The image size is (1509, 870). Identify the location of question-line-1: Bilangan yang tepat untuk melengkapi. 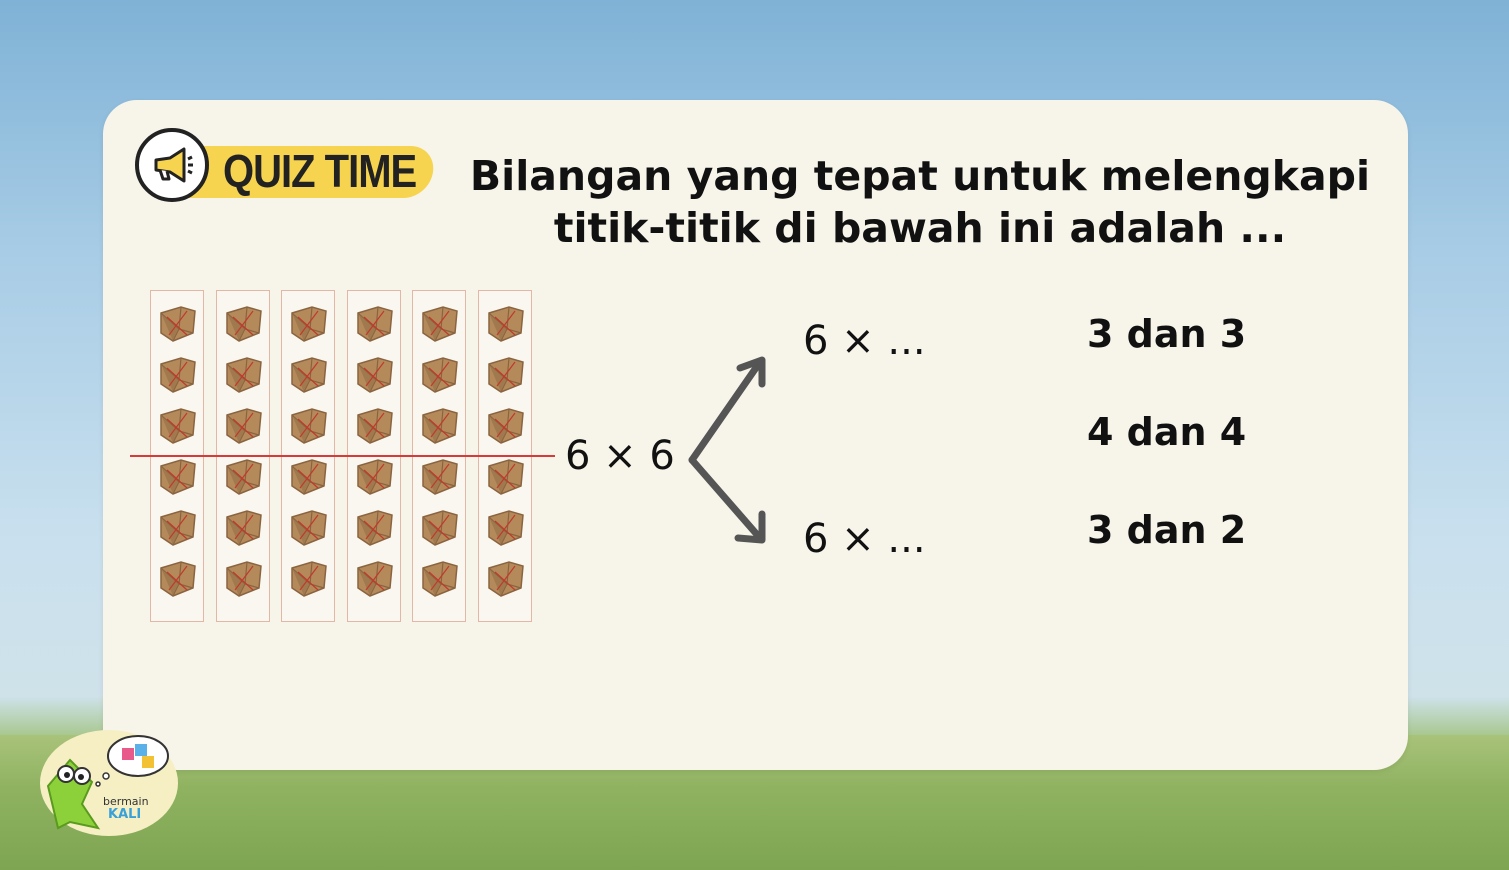
(920, 176).